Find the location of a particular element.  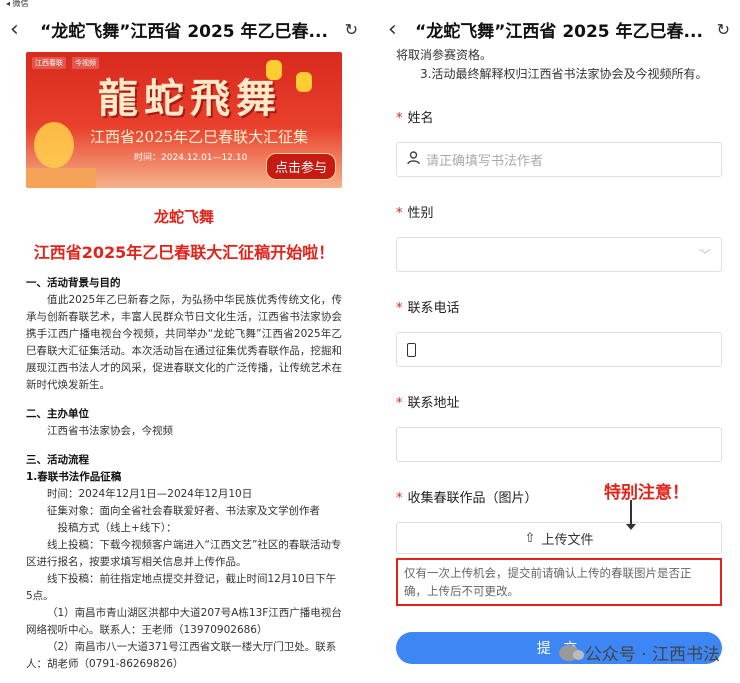

section-title: 一、活动背景与目的 is located at coordinates (73, 283).